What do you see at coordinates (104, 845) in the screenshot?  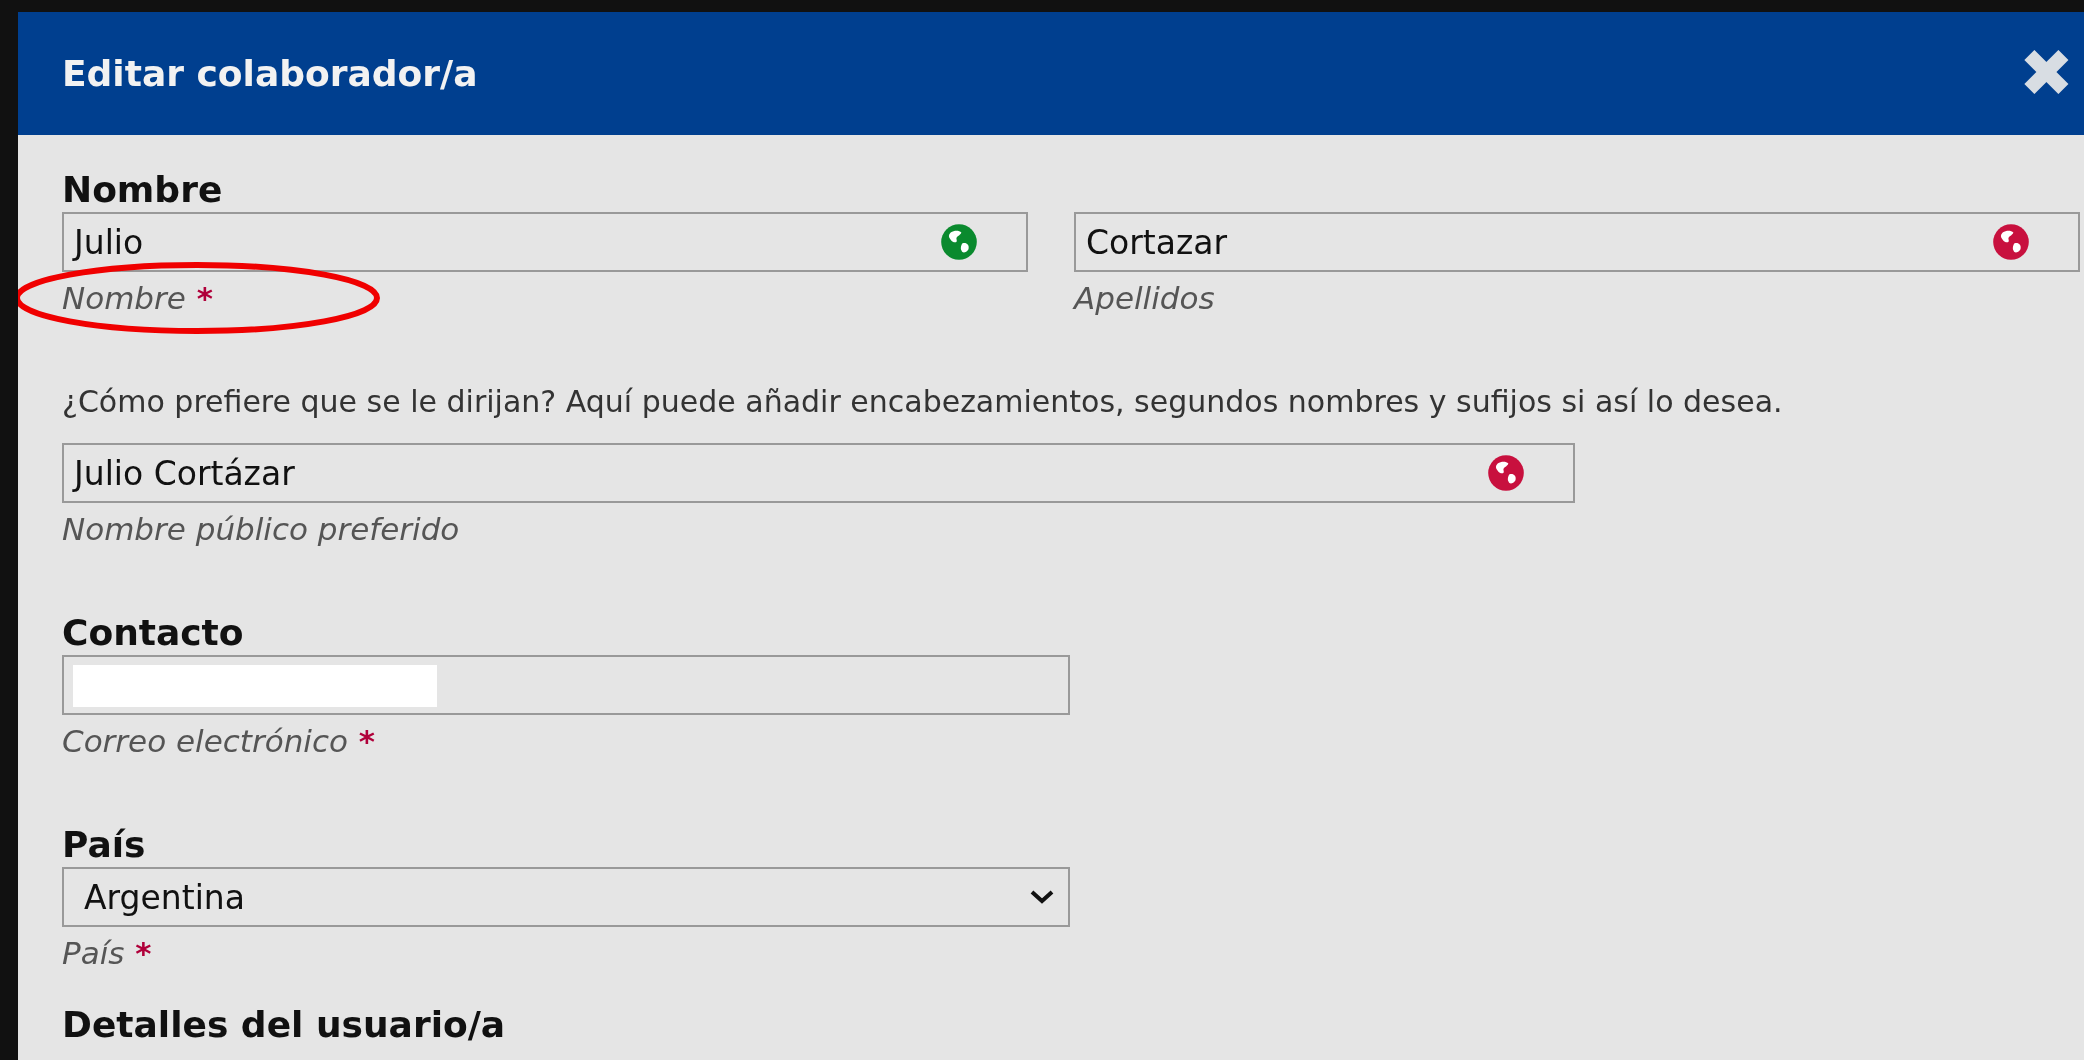 I see `section-heading: País` at bounding box center [104, 845].